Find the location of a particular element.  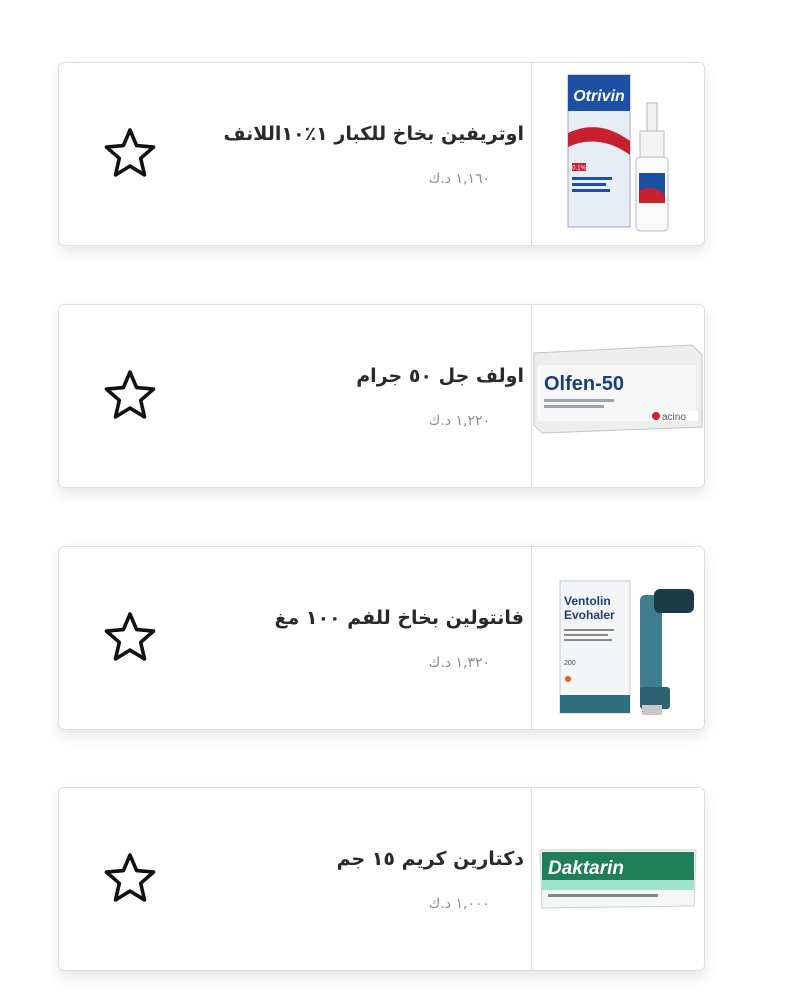

otrivin-logo-text: Otrivin is located at coordinates (599, 96).